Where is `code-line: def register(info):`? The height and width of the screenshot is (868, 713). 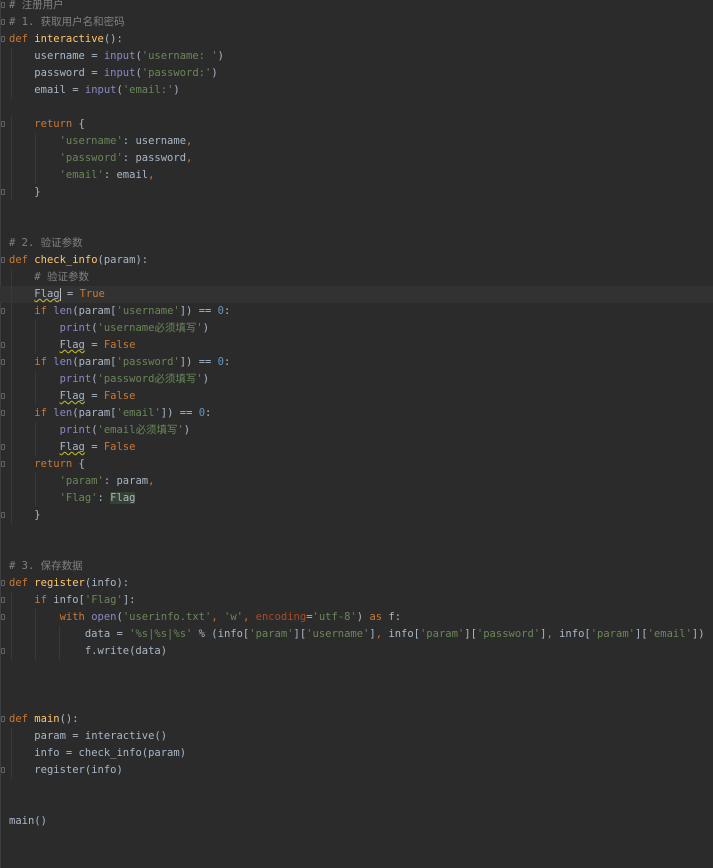
code-line: def register(info): is located at coordinates (356, 583).